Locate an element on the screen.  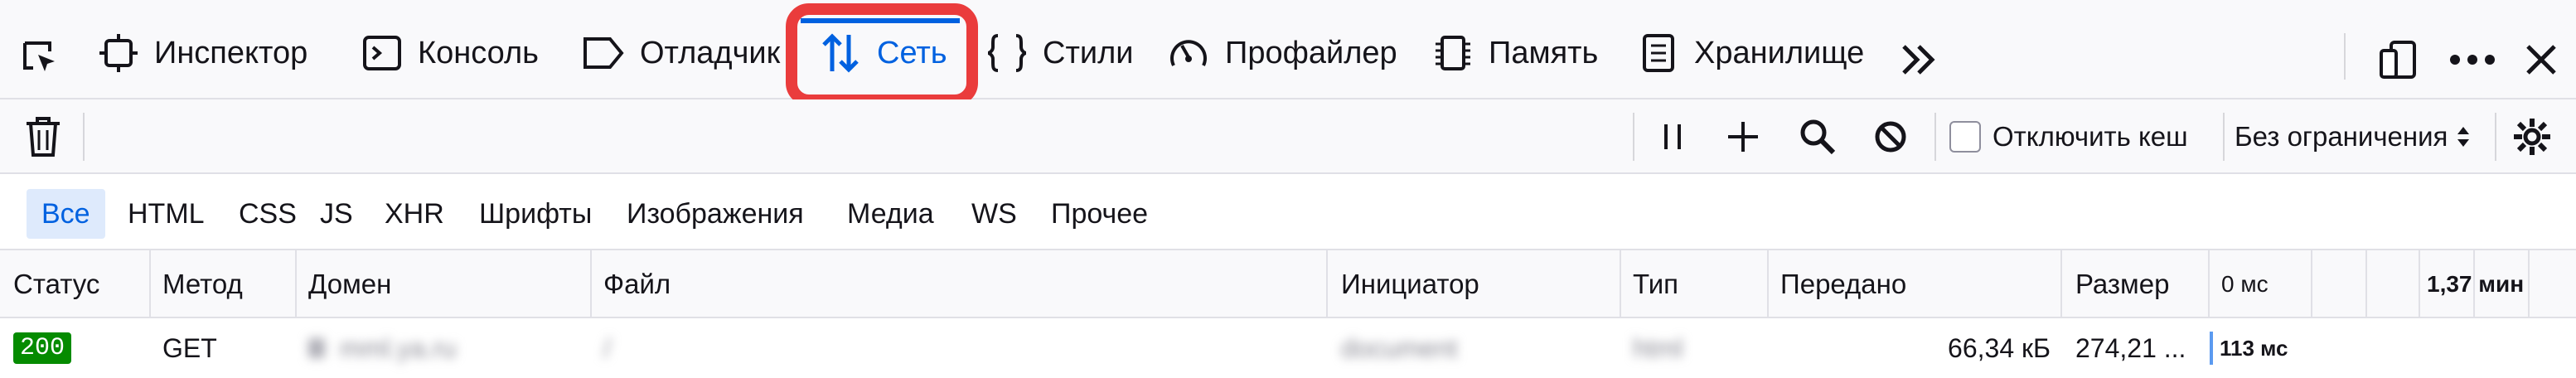
inspector-icon is located at coordinates (118, 53).